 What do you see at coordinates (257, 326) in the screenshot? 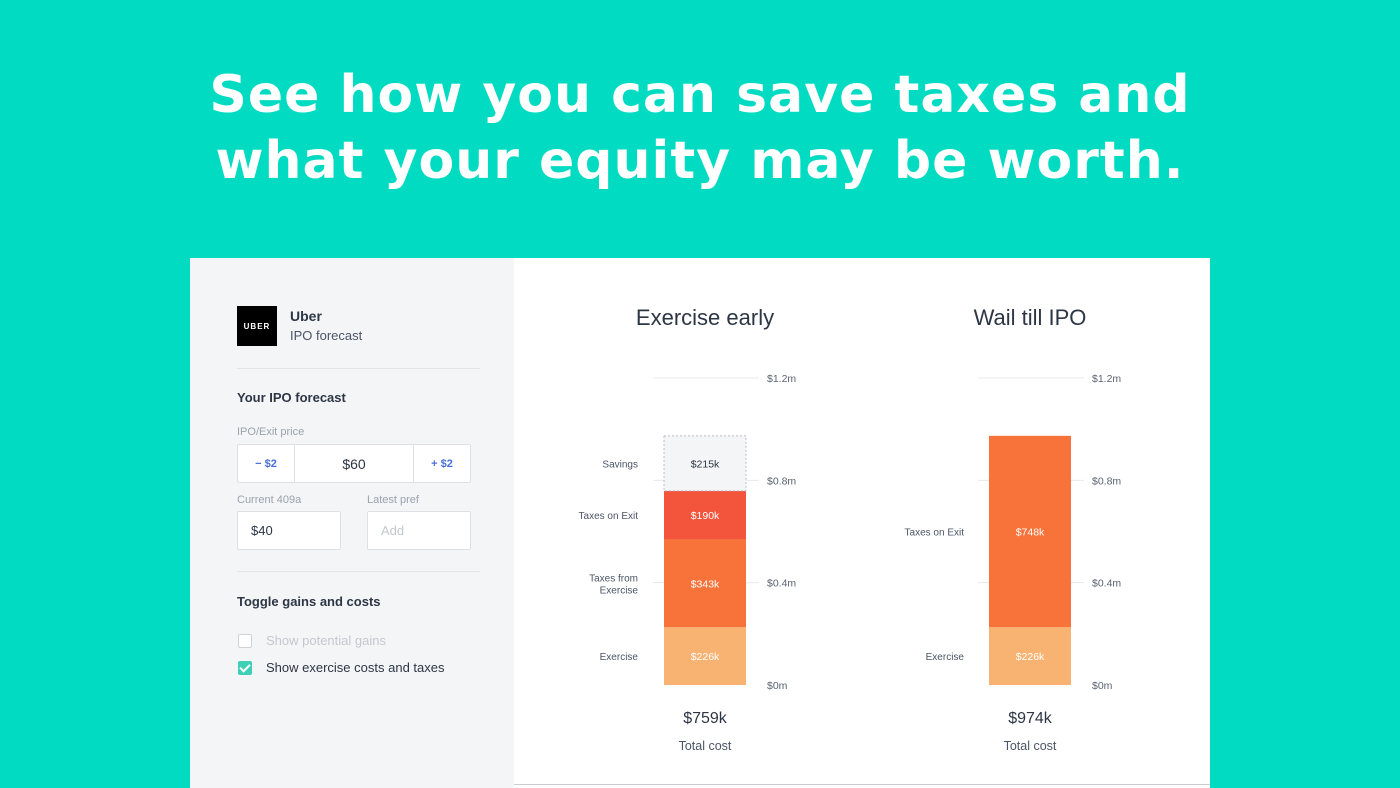
I see `uber-logo: UBER` at bounding box center [257, 326].